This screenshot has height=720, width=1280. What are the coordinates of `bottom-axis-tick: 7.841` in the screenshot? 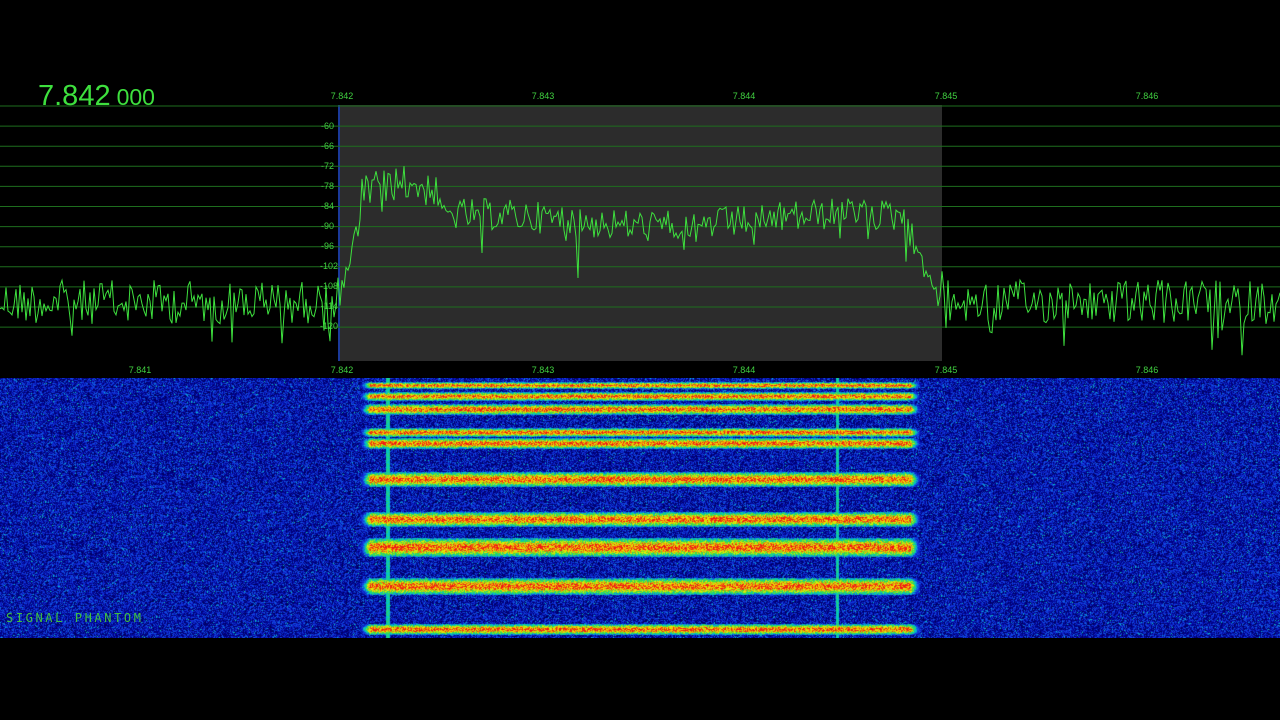 It's located at (140, 370).